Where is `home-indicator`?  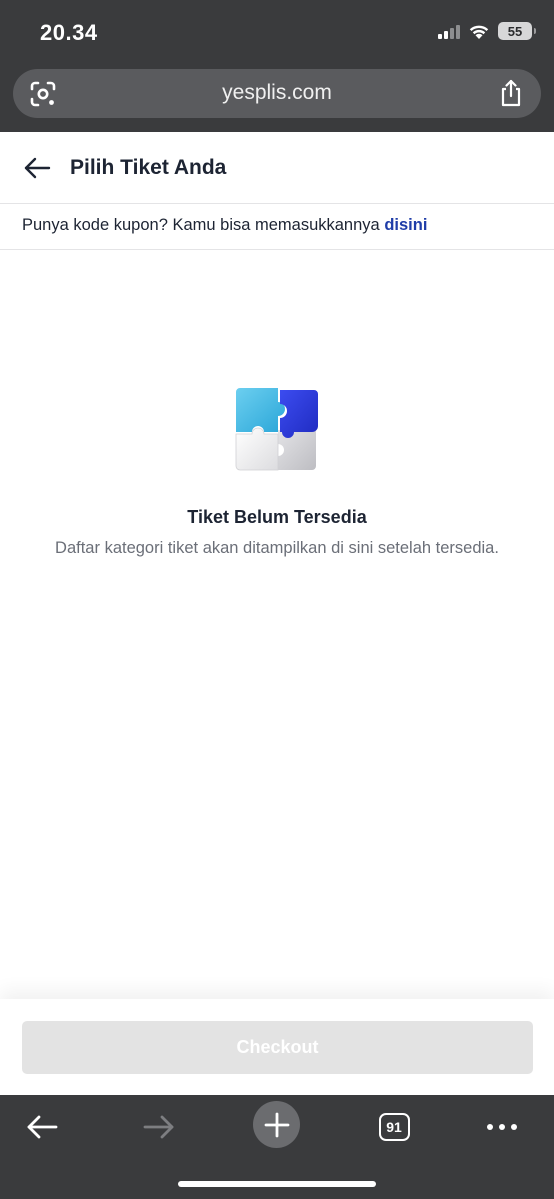 home-indicator is located at coordinates (277, 1184).